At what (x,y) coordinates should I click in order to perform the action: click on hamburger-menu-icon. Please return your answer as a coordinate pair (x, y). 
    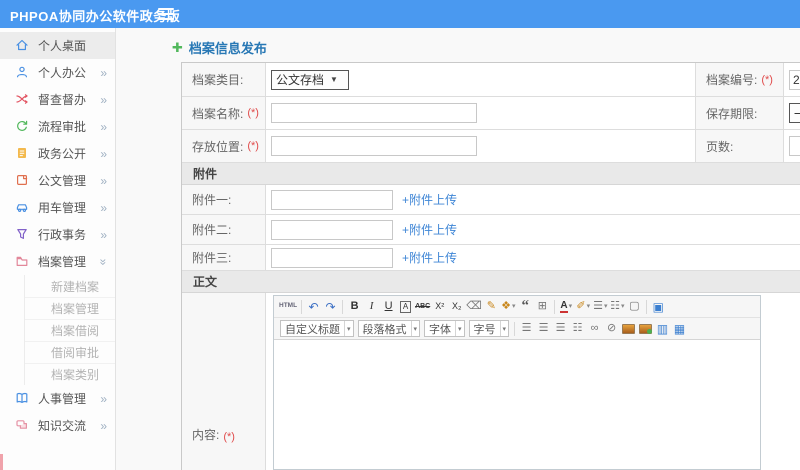
    Looking at the image, I should click on (166, 14).